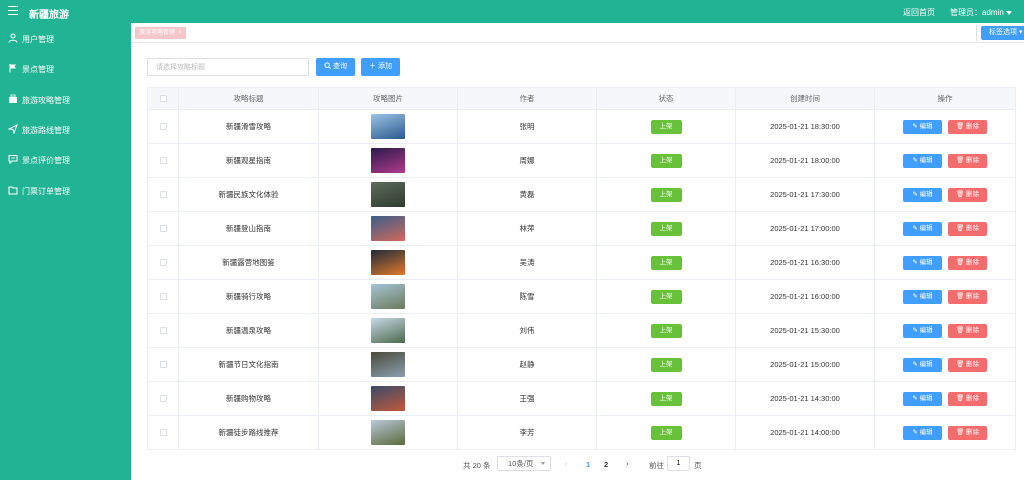 The height and width of the screenshot is (480, 1024). What do you see at coordinates (65, 69) in the screenshot?
I see `sidebar-item-attractions: 景点管理` at bounding box center [65, 69].